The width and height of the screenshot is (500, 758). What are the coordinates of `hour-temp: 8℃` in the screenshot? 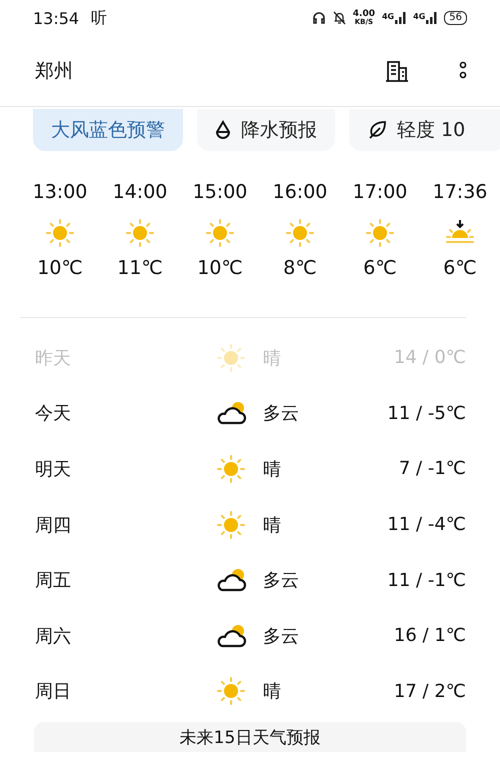 It's located at (300, 268).